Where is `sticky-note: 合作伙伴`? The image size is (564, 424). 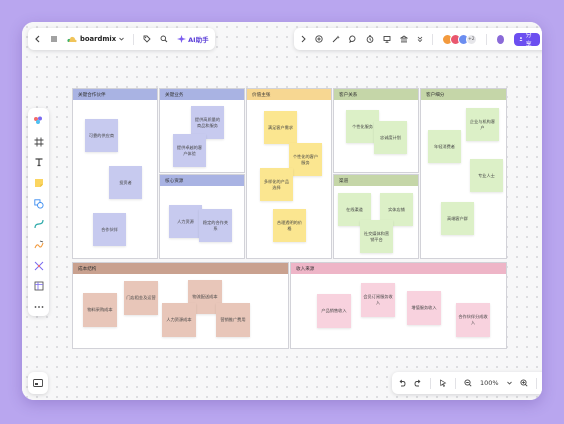
sticky-note: 合作伙伴 is located at coordinates (109, 229).